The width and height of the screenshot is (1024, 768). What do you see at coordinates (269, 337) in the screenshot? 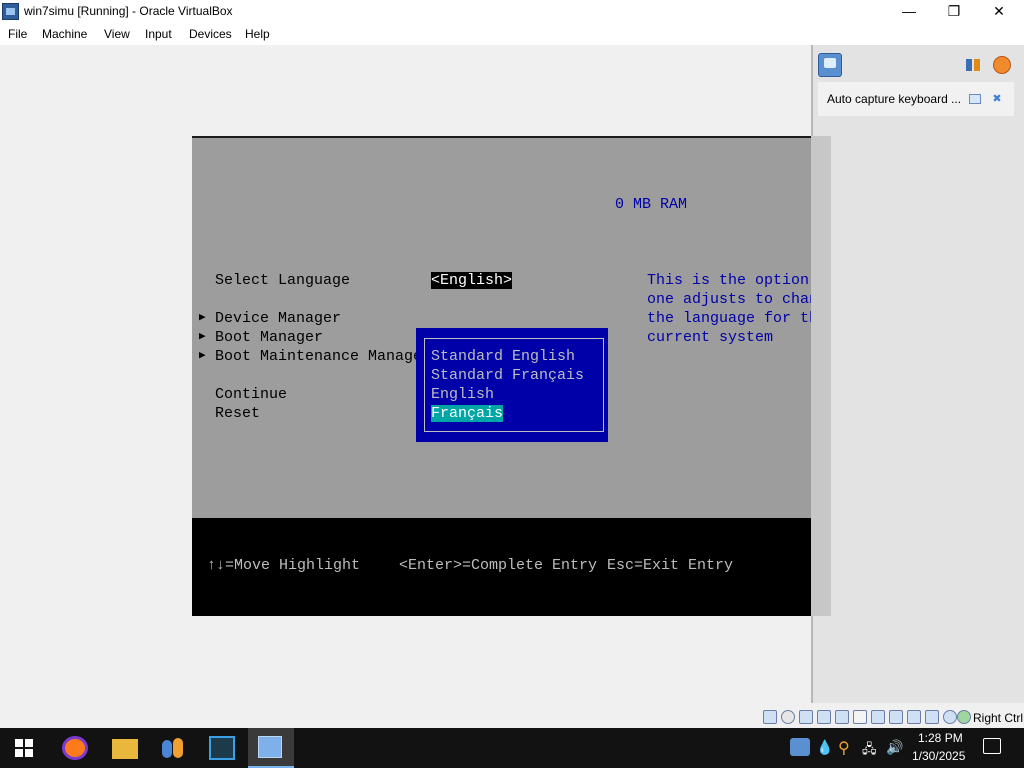
I see `menu-boot-manager: Boot Manager` at bounding box center [269, 337].